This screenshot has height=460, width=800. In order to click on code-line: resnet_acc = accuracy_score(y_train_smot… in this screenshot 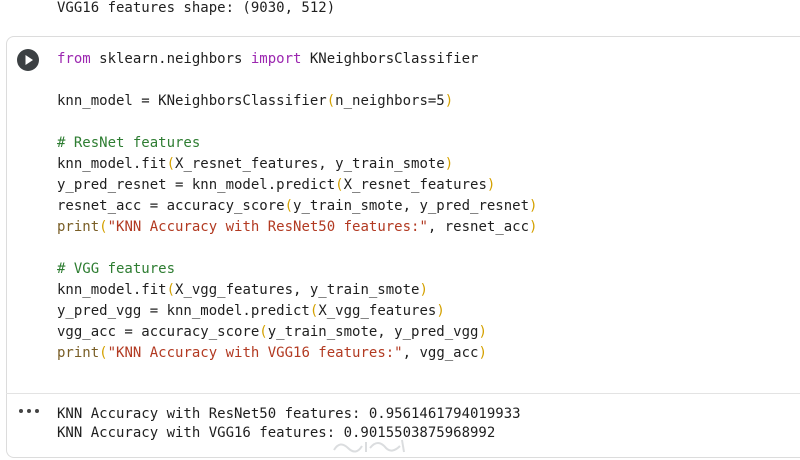, I will do `click(297, 206)`.